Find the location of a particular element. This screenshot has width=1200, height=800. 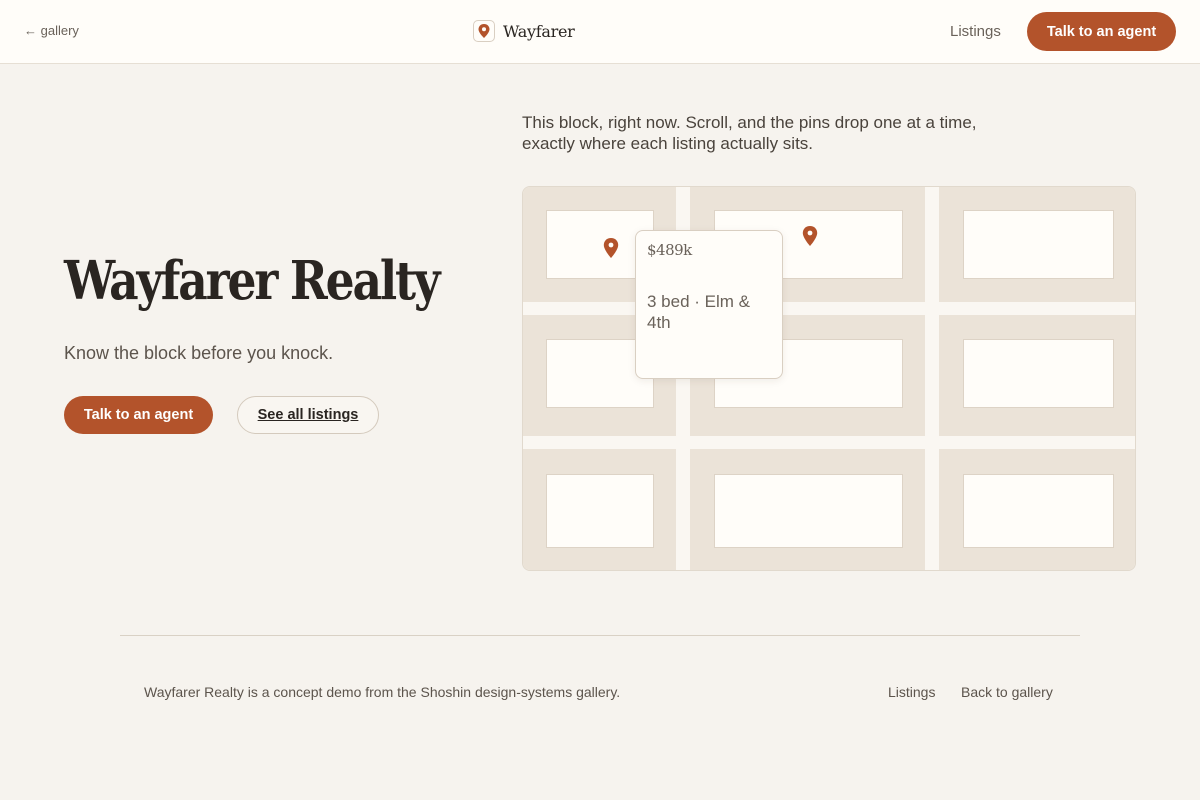

hero-subtitle: Know the block before you knock. is located at coordinates (199, 353).